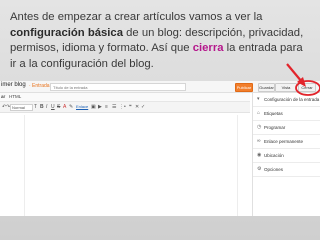  What do you see at coordinates (274, 169) in the screenshot?
I see `sidebar-item-label: Opciones` at bounding box center [274, 169].